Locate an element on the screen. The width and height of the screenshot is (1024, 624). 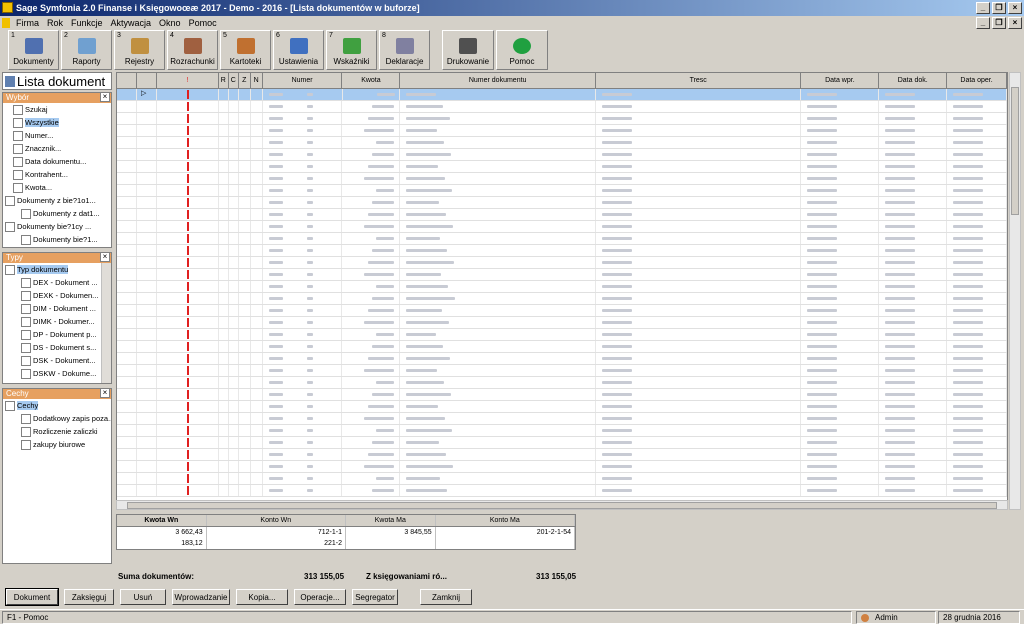
grid-header-col: R is located at coordinates (224, 80).